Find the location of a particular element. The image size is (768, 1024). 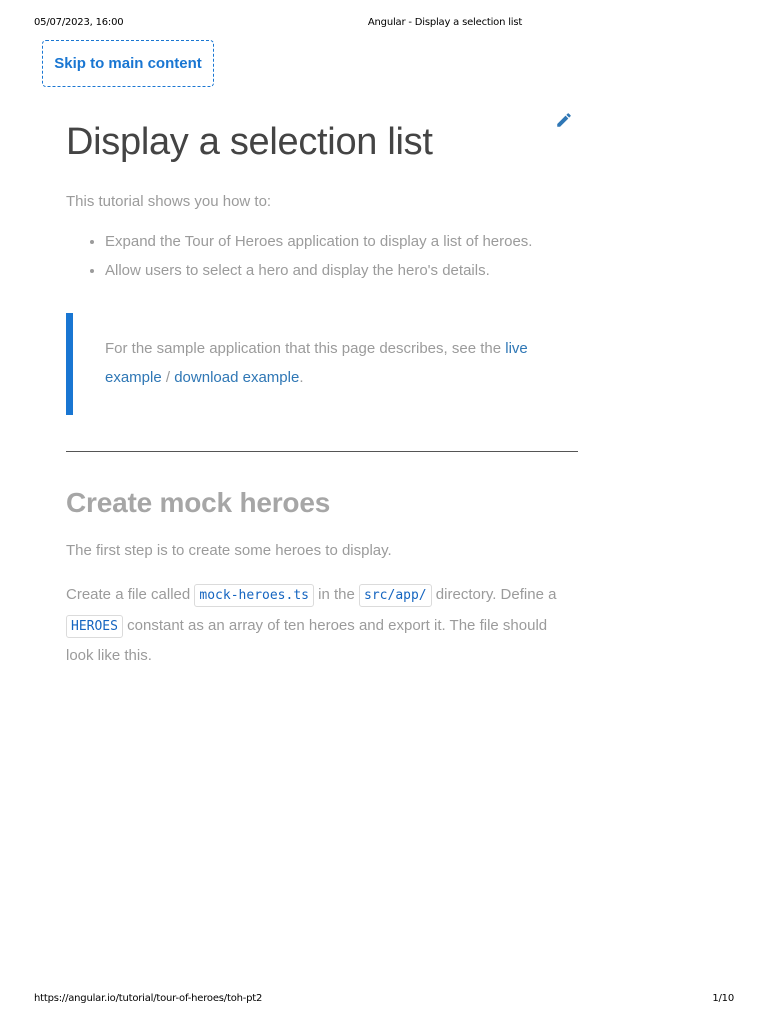

code-heroes-constant: HEROES is located at coordinates (94, 626).